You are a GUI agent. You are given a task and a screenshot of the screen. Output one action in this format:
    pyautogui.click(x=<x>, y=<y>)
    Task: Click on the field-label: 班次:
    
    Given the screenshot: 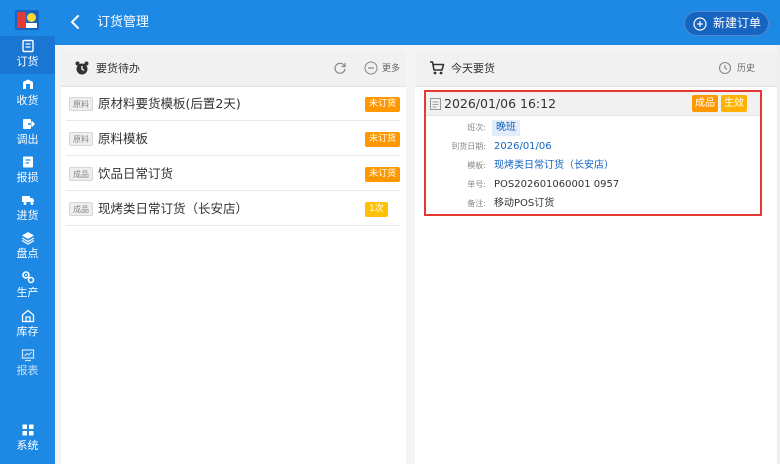 What is the action you would take?
    pyautogui.click(x=476, y=127)
    